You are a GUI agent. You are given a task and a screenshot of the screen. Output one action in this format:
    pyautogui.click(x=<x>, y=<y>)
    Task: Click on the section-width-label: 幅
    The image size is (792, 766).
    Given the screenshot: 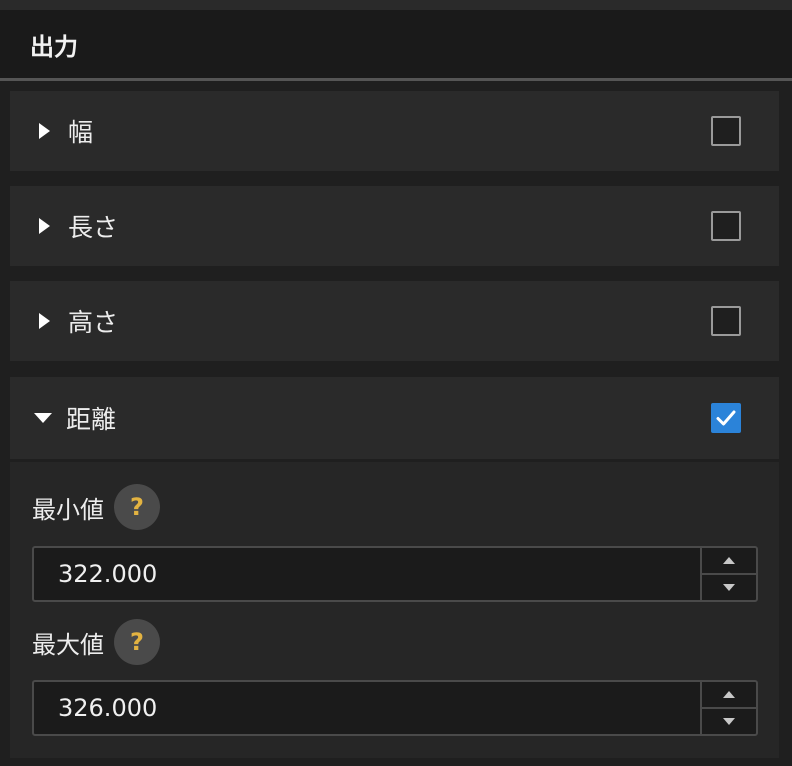 What is the action you would take?
    pyautogui.click(x=81, y=132)
    